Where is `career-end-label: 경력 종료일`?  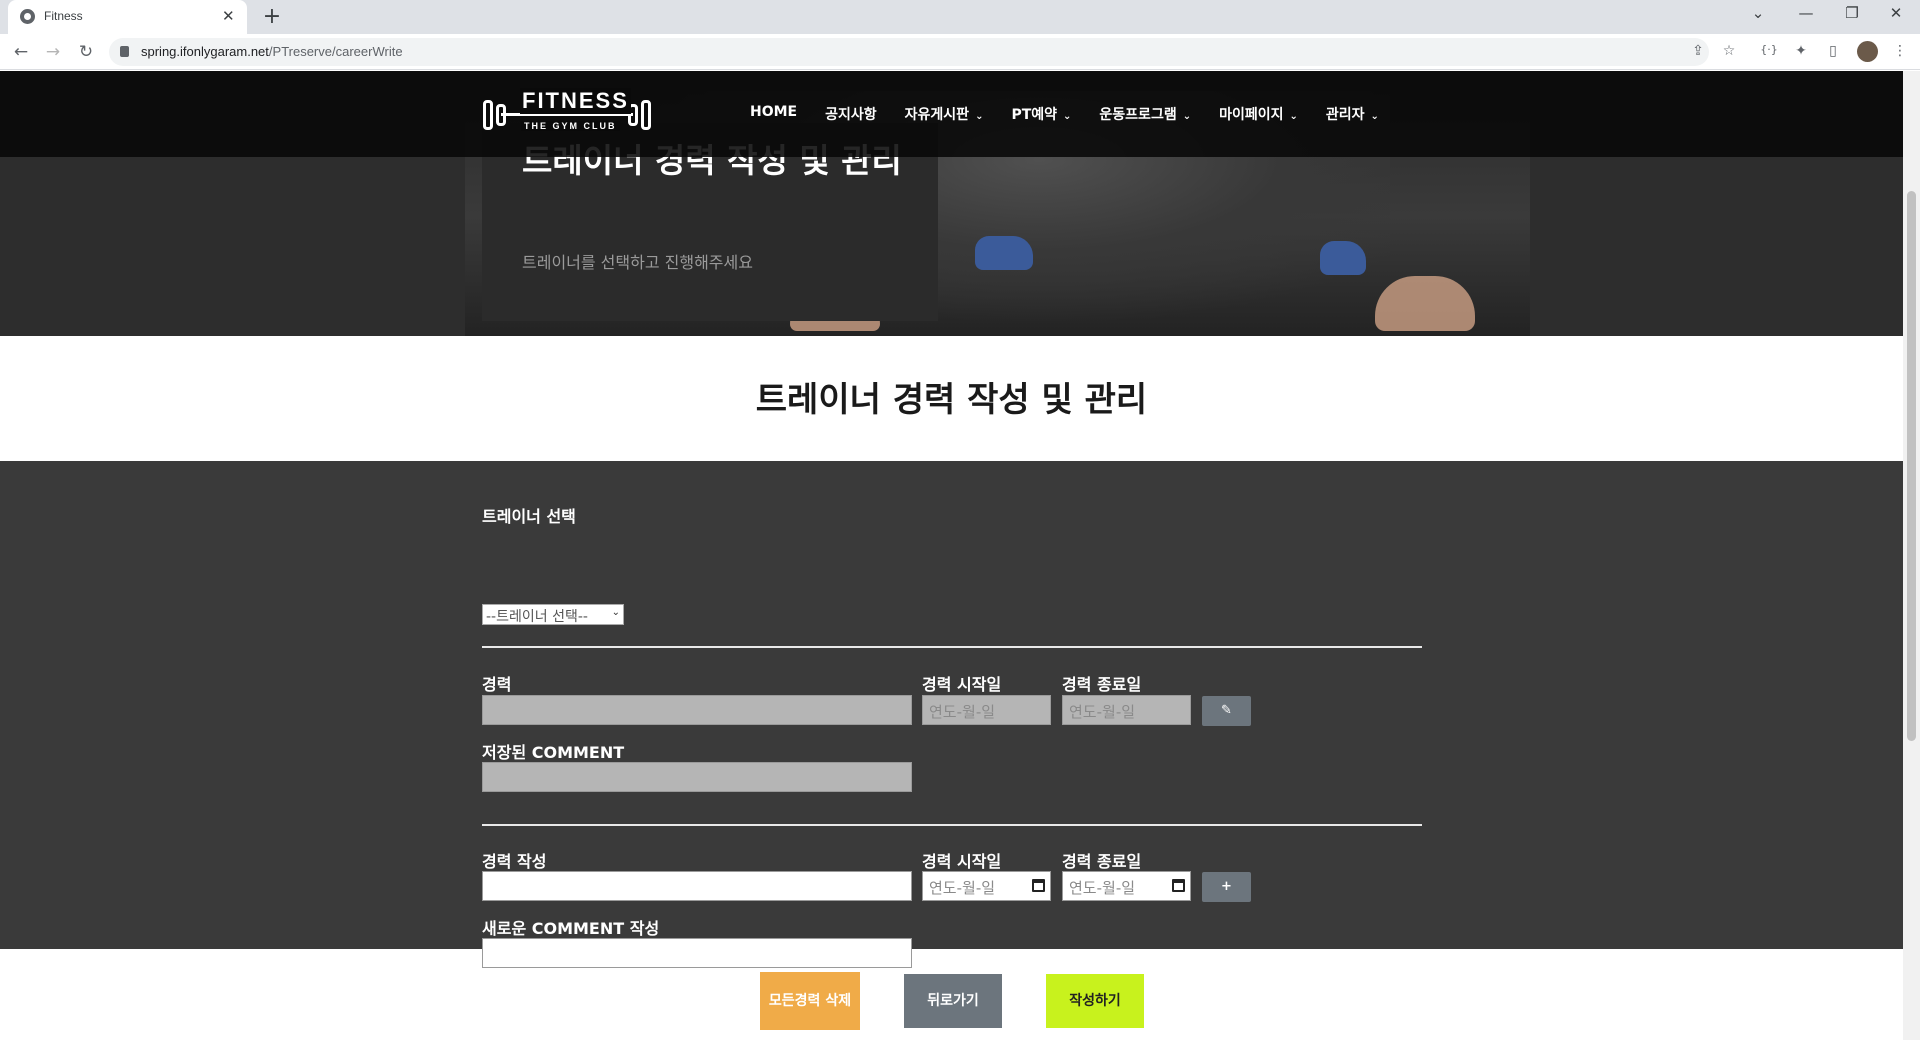 career-end-label: 경력 종료일 is located at coordinates (1102, 684).